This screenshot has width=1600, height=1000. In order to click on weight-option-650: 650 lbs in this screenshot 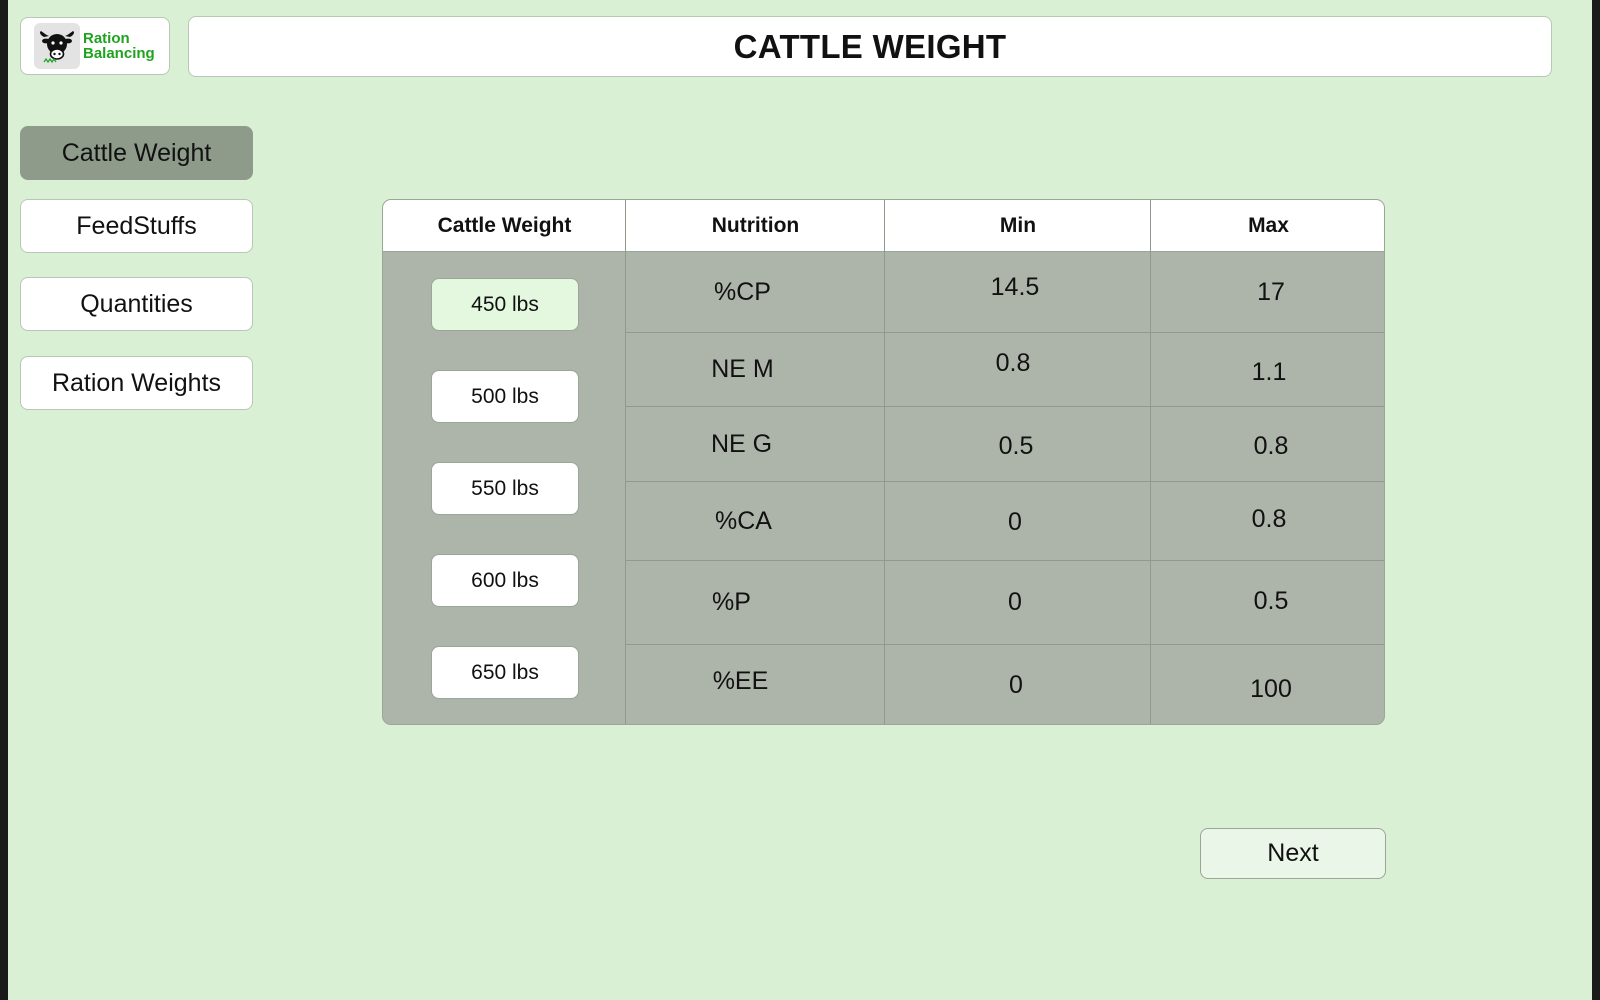, I will do `click(505, 672)`.